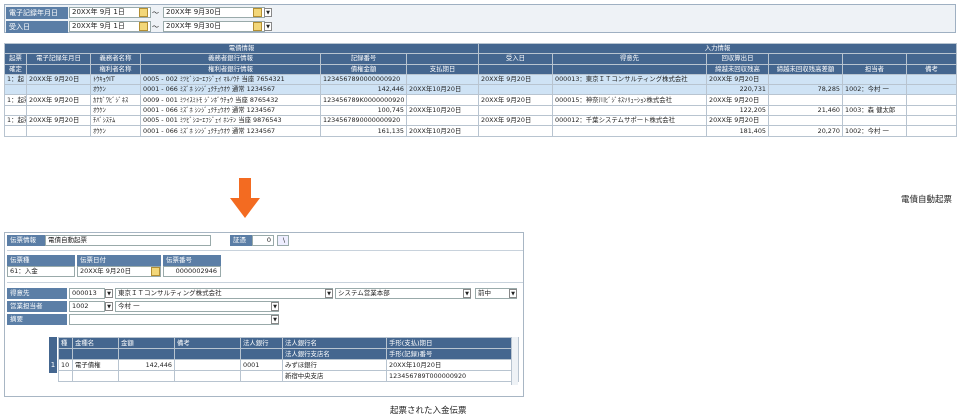  I want to click on grid-cell: 1234567890000000920, so click(363, 79).